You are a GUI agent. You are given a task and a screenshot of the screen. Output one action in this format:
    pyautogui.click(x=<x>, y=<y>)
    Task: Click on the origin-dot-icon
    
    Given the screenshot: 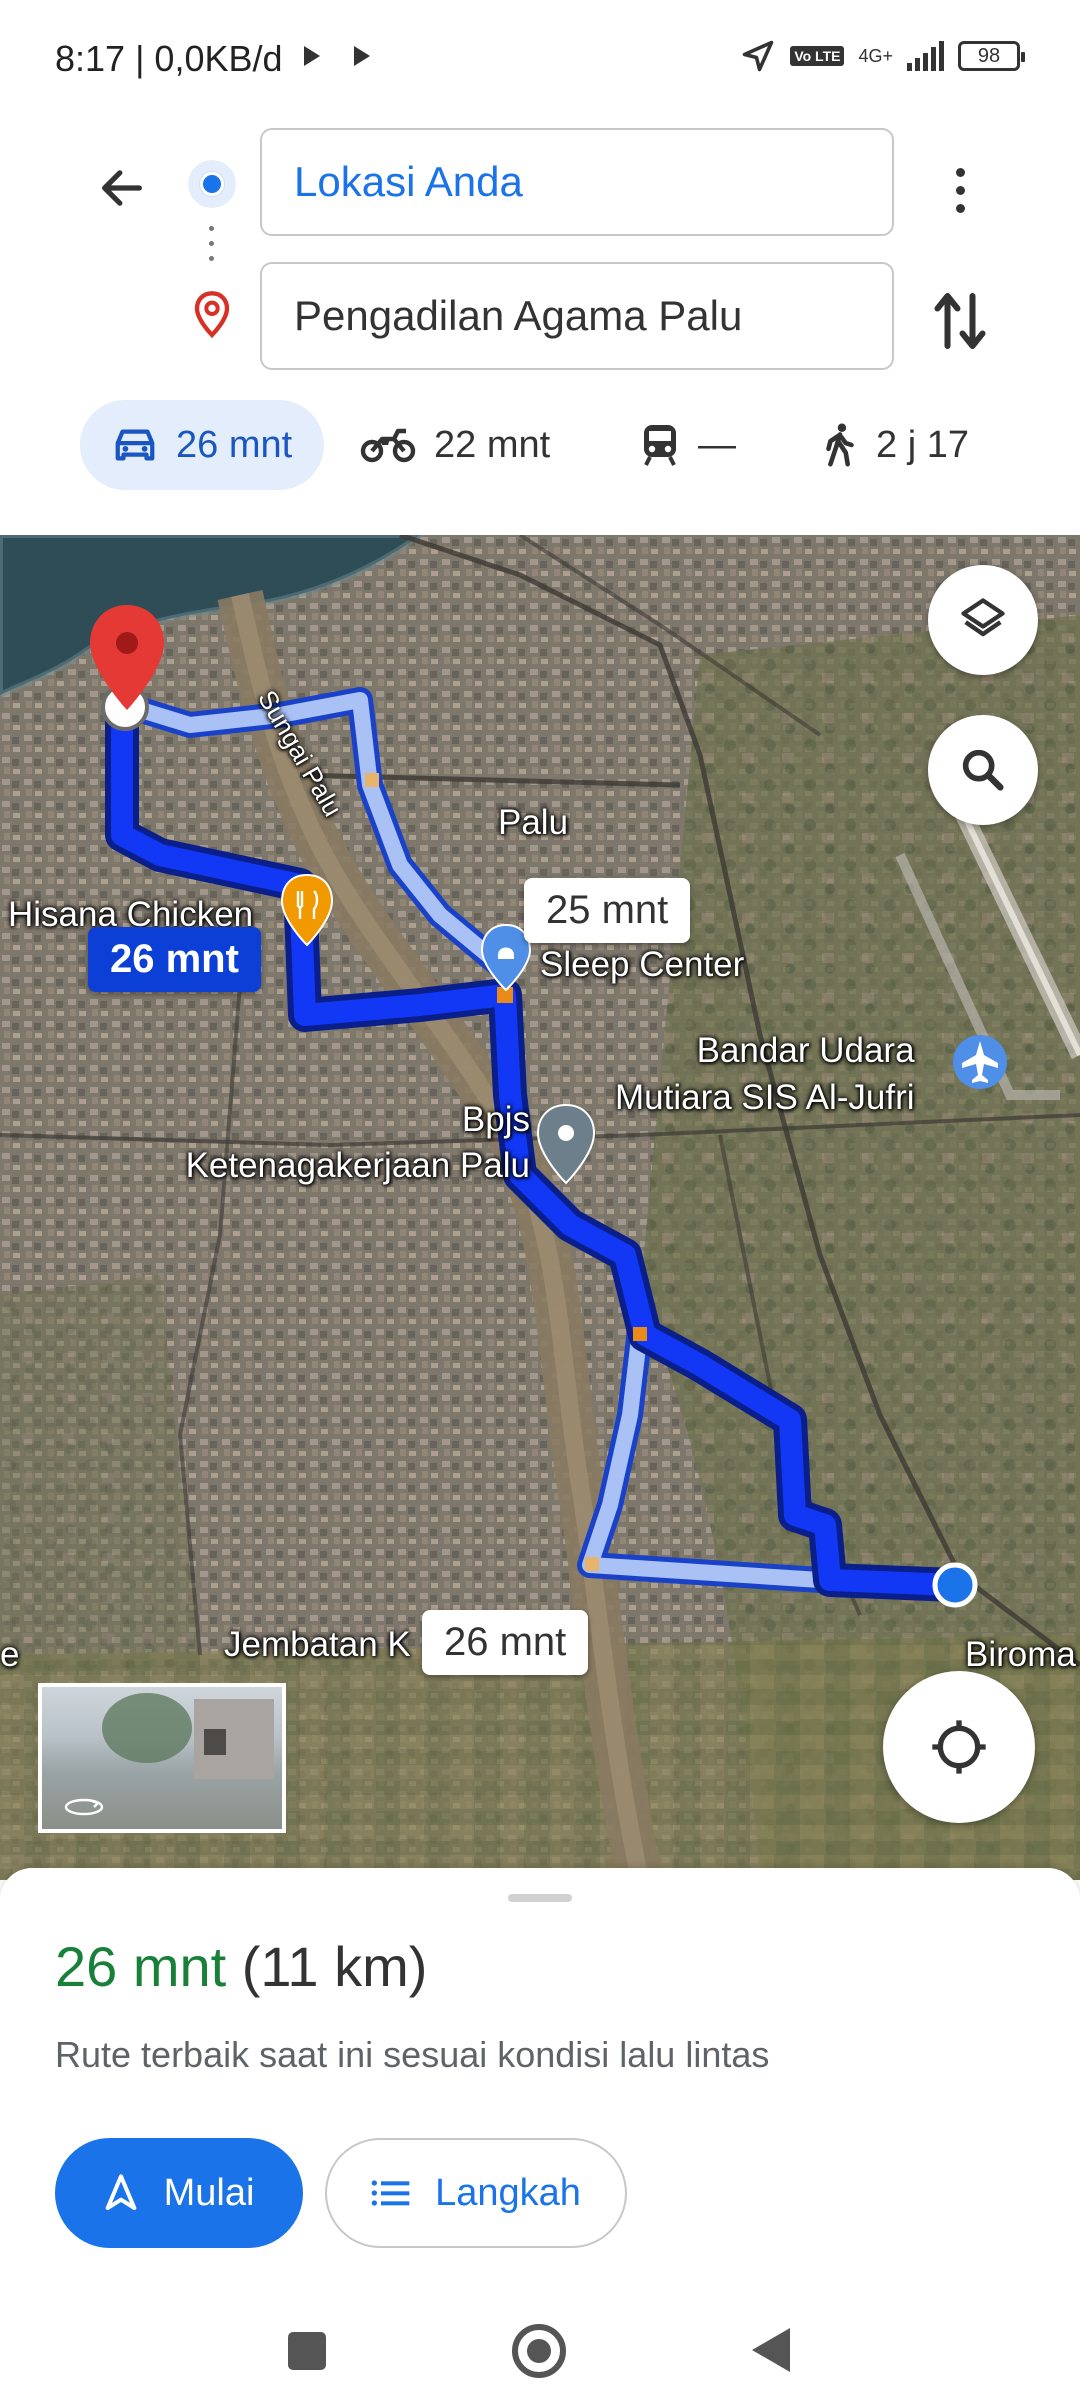 What is the action you would take?
    pyautogui.click(x=212, y=184)
    